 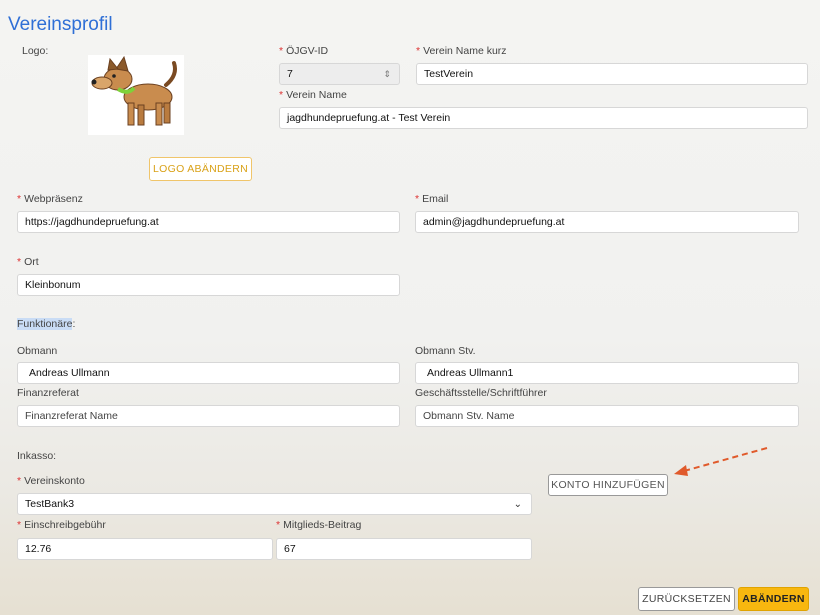 I want to click on add-account-button: KONTO HINZUFÜGEN, so click(x=608, y=485).